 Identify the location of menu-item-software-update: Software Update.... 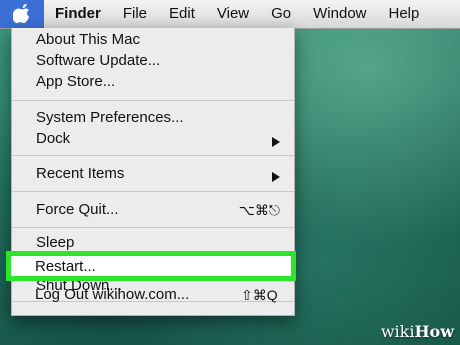
(98, 60).